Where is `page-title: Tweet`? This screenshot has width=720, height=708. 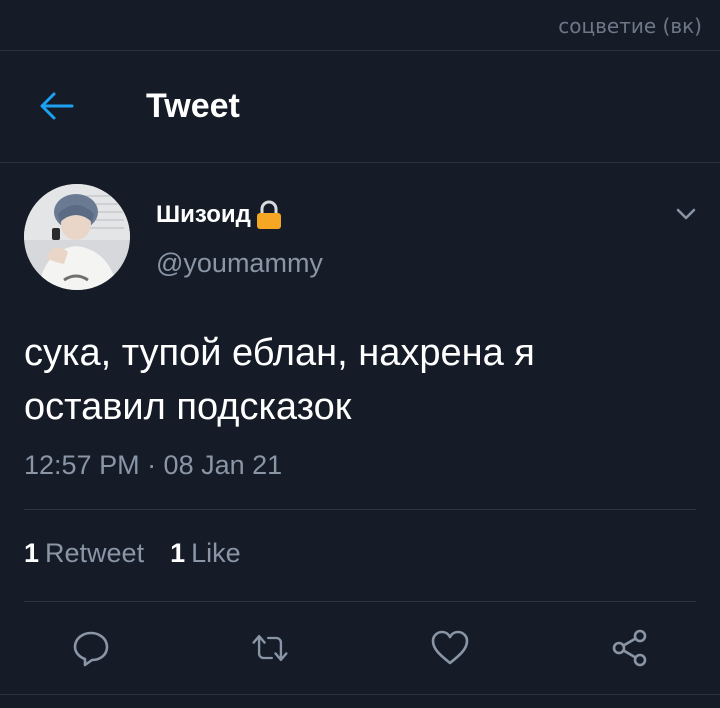
page-title: Tweet is located at coordinates (193, 106).